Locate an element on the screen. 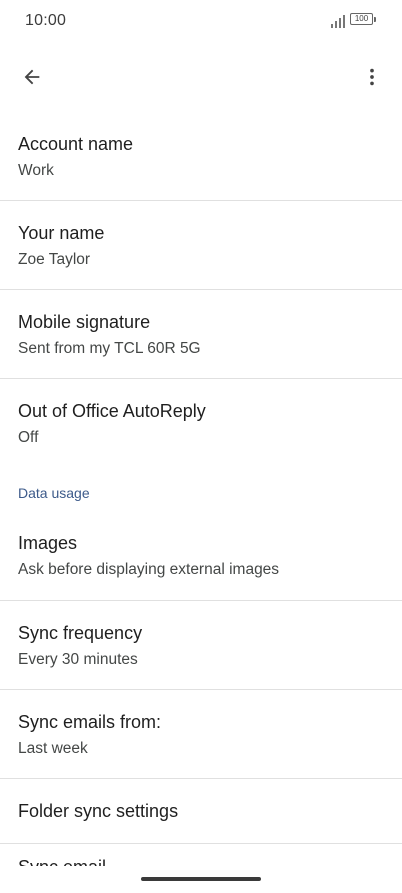 This screenshot has height=893, width=402. back-arrow-icon is located at coordinates (32, 77).